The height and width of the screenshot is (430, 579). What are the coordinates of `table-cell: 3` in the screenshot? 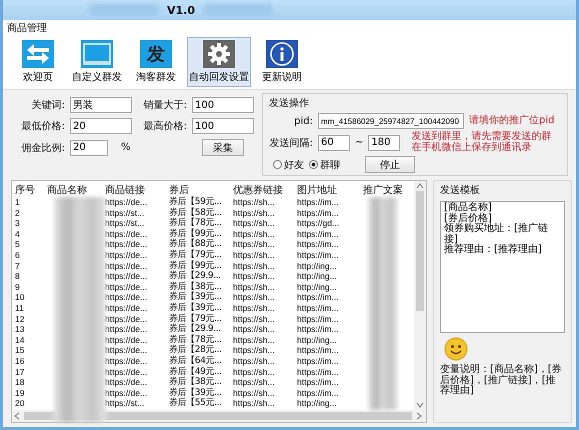 It's located at (17, 223).